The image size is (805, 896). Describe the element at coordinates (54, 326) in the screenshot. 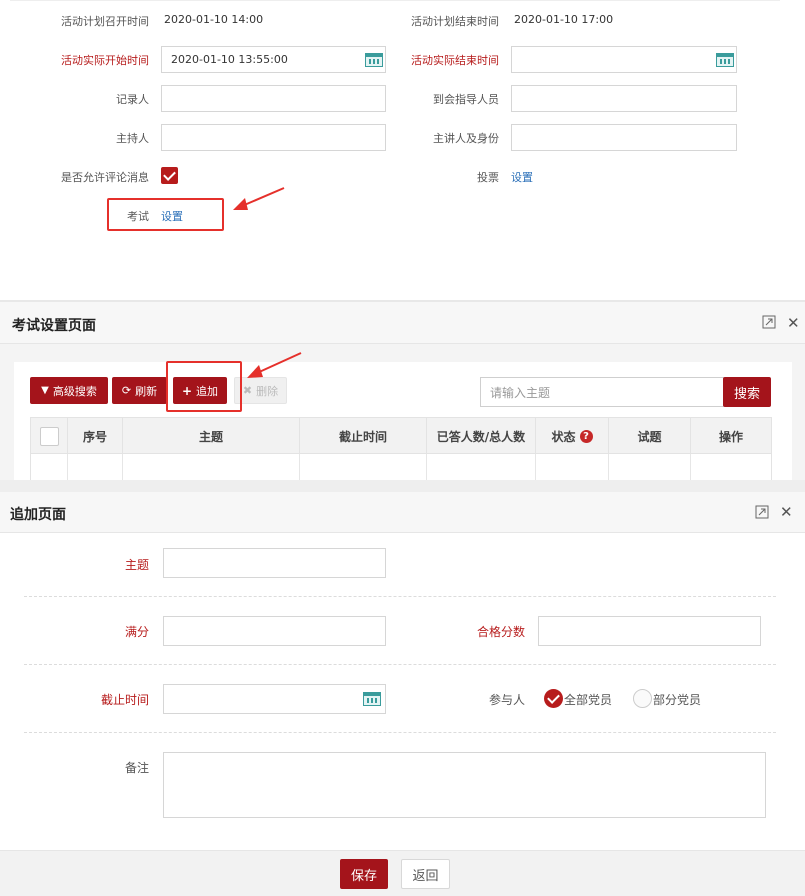

I see `exam-panel-title: 考试设置页面` at that location.